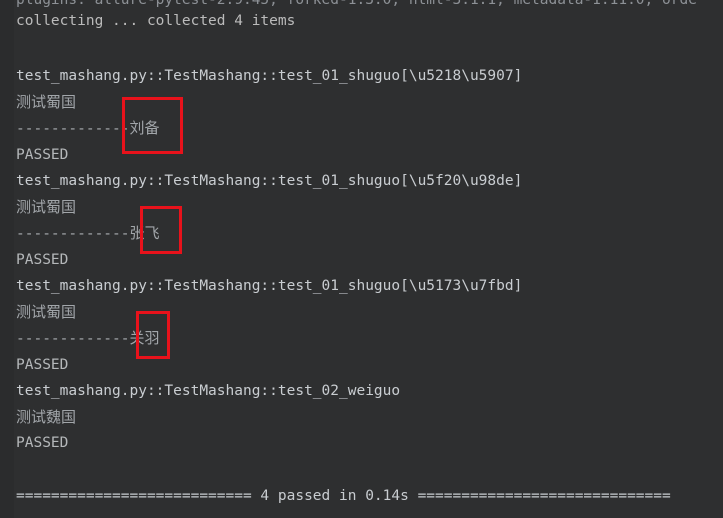 Image resolution: width=723 pixels, height=518 pixels. I want to click on test-outcome-3: PASSED, so click(42, 365).